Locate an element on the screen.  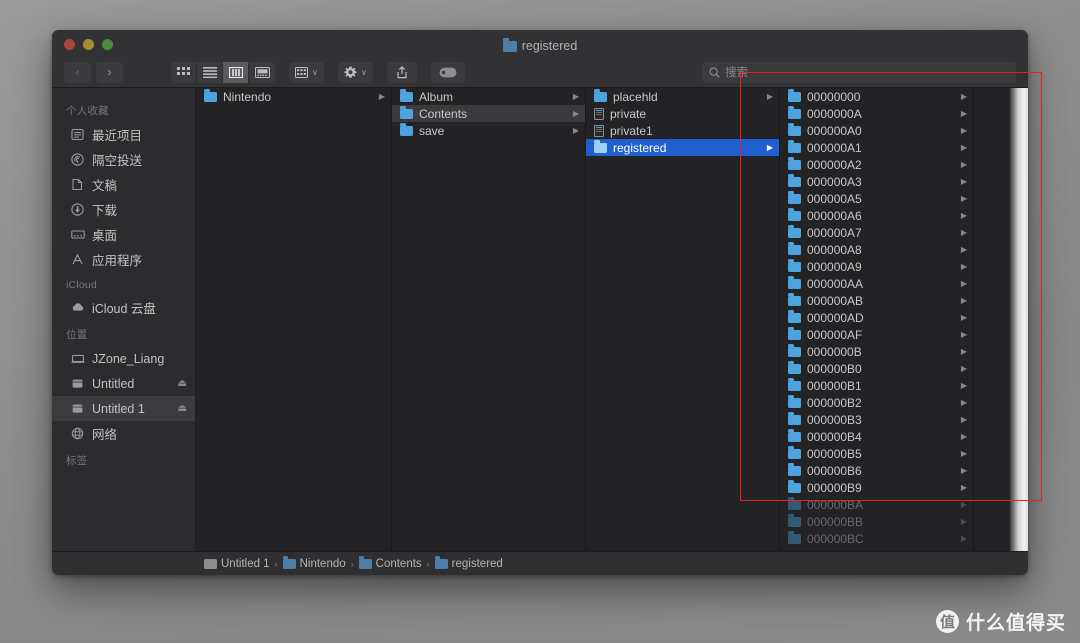
columns-icon is located at coordinates (235, 72).